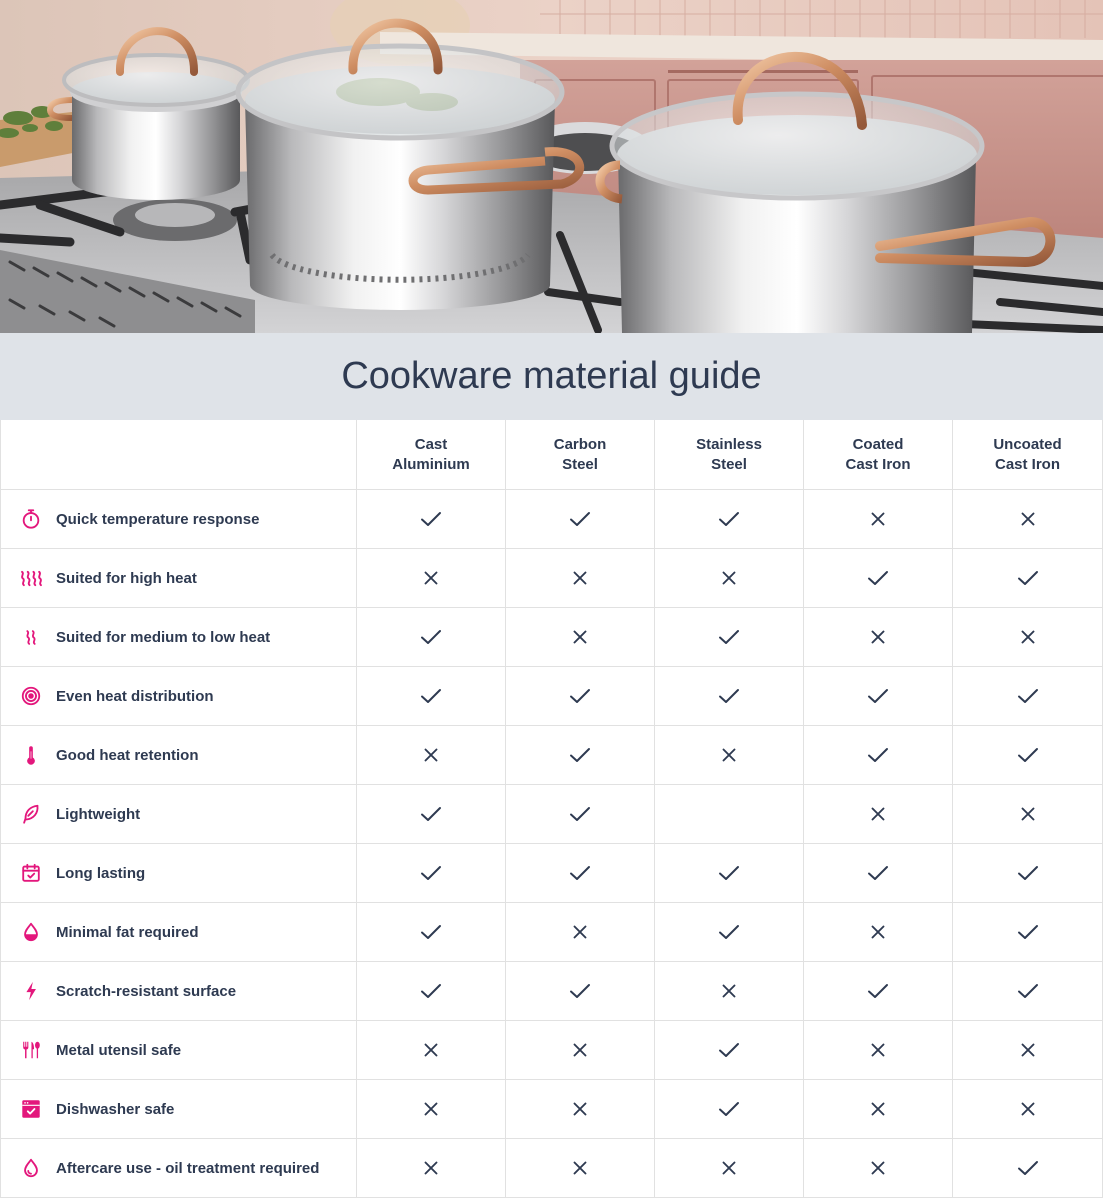  What do you see at coordinates (431, 444) in the screenshot?
I see `column-header-line: Cast` at bounding box center [431, 444].